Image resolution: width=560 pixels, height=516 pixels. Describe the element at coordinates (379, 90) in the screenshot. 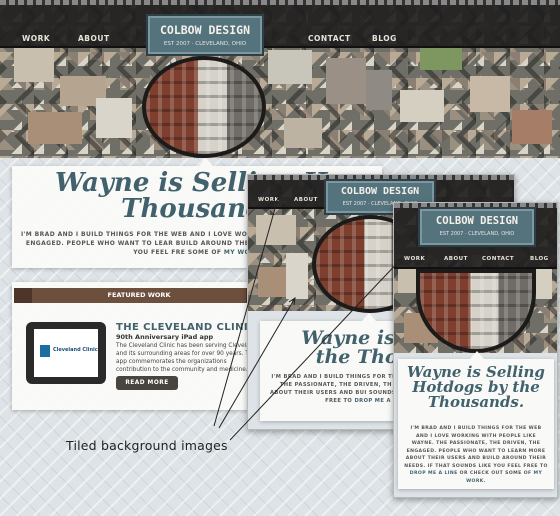

I see `church` at that location.